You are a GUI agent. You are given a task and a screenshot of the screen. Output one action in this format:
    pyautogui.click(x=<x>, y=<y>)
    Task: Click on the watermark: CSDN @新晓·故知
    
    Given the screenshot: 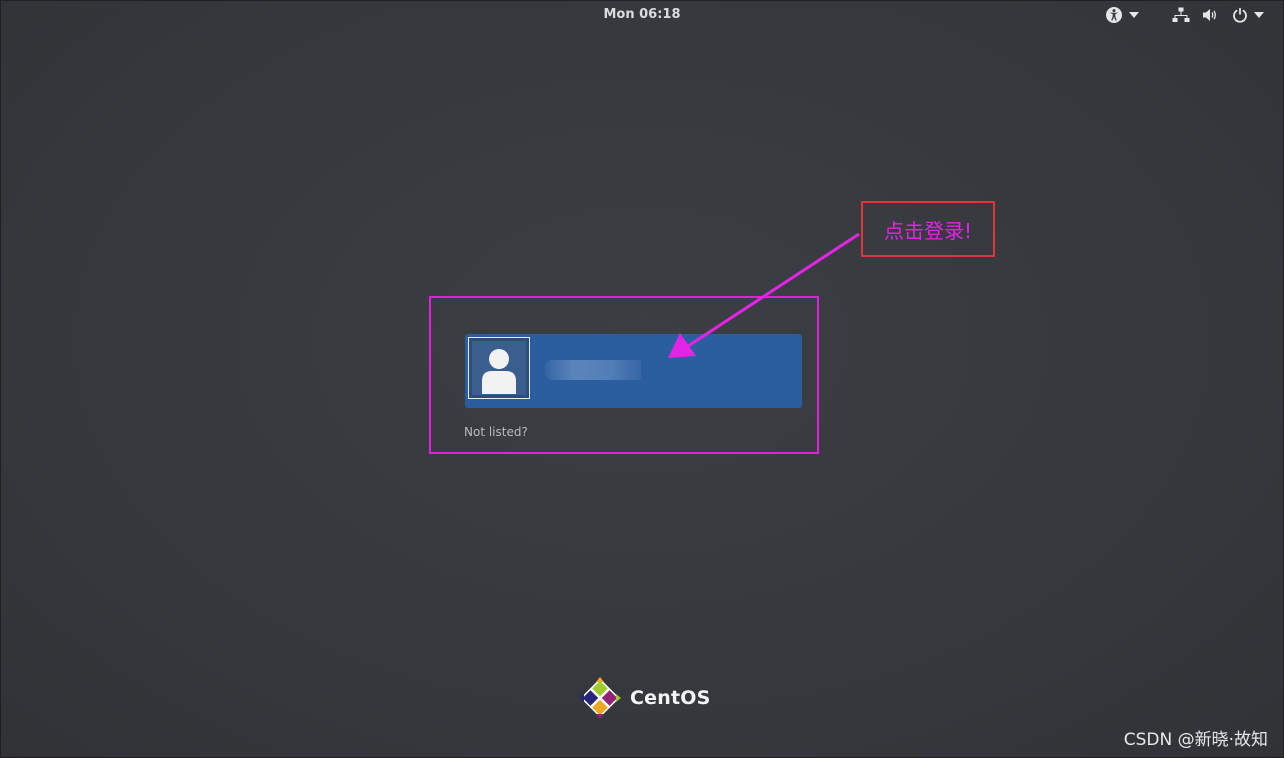 What is the action you would take?
    pyautogui.click(x=1195, y=740)
    